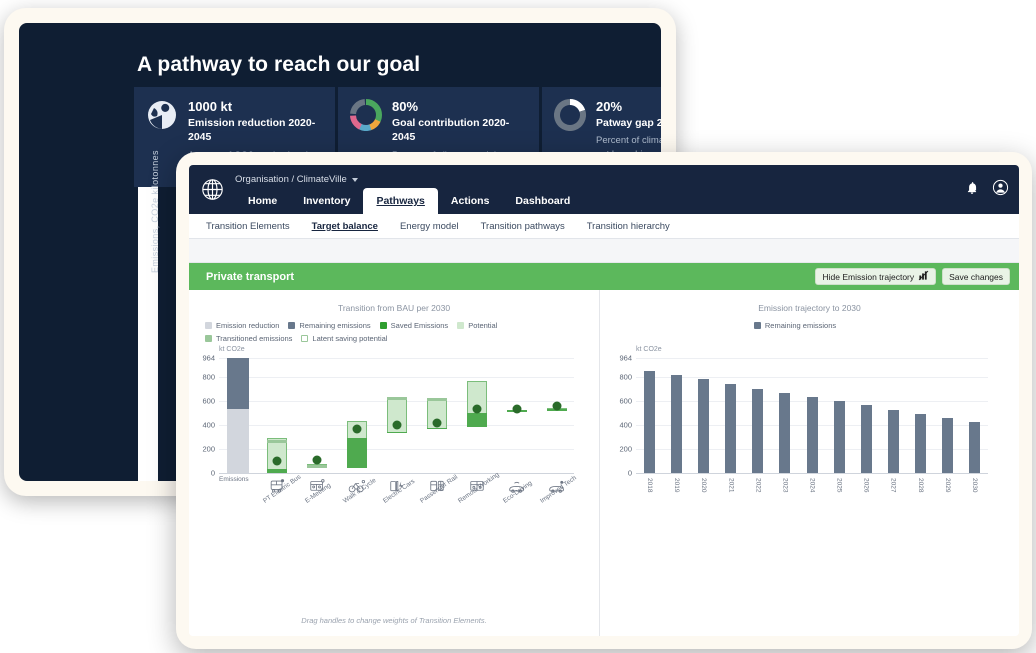 Image resolution: width=1036 pixels, height=653 pixels. What do you see at coordinates (317, 415) in the screenshot?
I see `bar-e-meeting` at bounding box center [317, 415].